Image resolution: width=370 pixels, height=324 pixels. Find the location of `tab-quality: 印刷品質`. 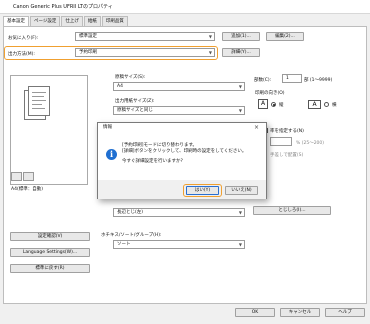

tab-quality: 印刷品質 is located at coordinates (114, 21).